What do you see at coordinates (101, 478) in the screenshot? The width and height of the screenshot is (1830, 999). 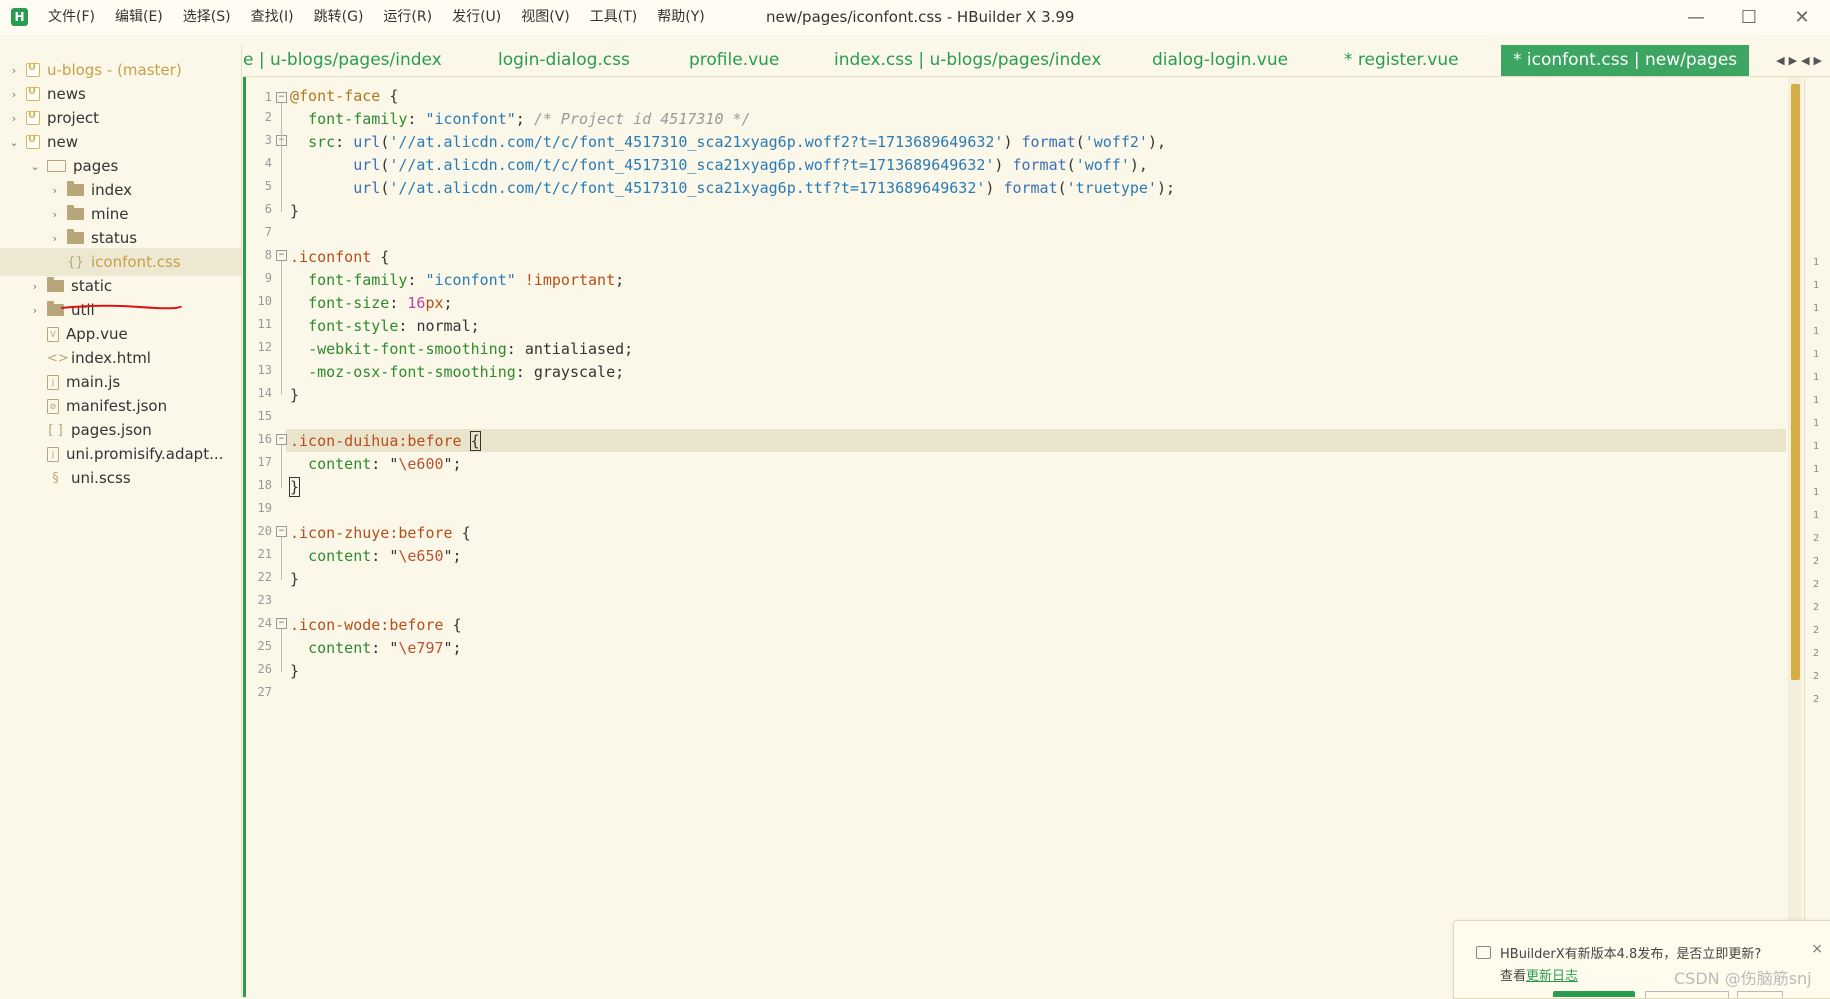 I see `tree-item-label: uni.scss` at bounding box center [101, 478].